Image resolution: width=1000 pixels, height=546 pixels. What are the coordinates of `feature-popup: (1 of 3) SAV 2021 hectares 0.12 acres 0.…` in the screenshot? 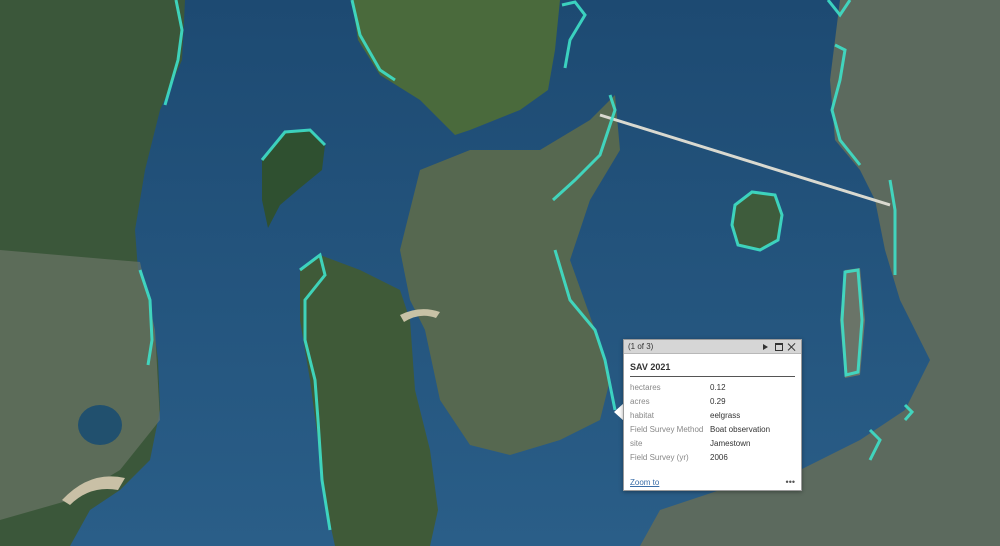 It's located at (712, 415).